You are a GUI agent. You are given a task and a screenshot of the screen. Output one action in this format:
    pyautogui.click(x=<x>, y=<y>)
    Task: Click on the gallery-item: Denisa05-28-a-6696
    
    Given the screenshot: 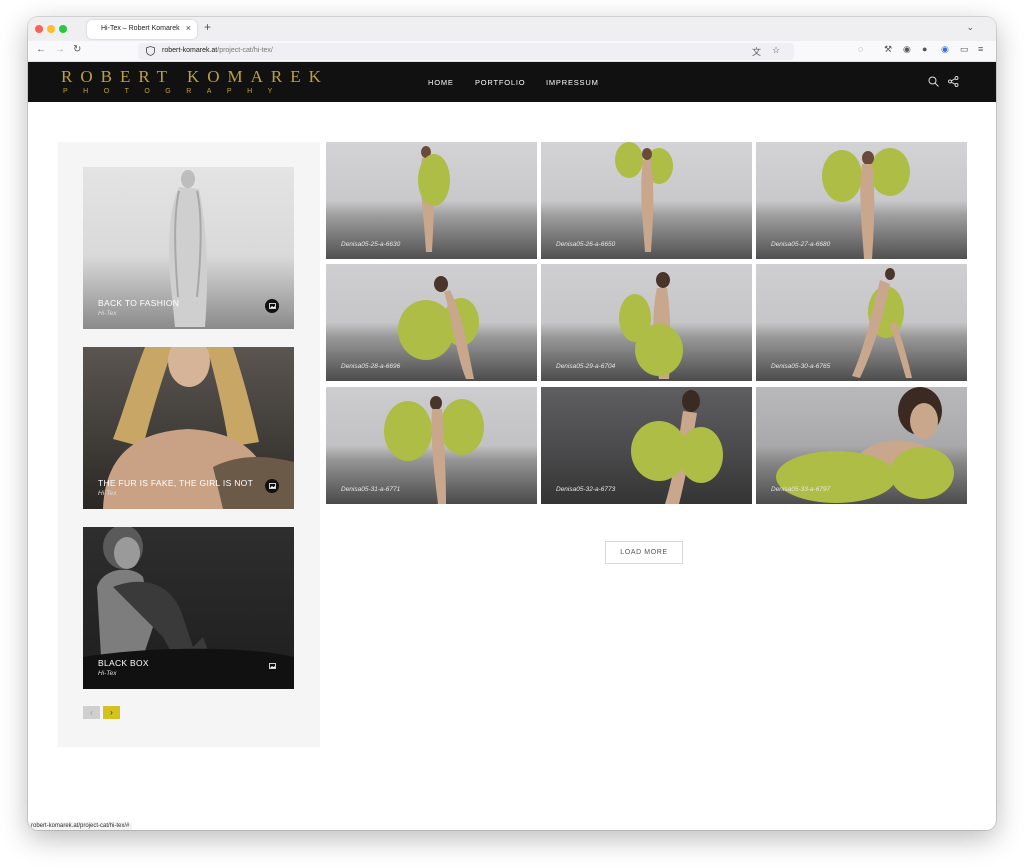 What is the action you would take?
    pyautogui.click(x=431, y=322)
    